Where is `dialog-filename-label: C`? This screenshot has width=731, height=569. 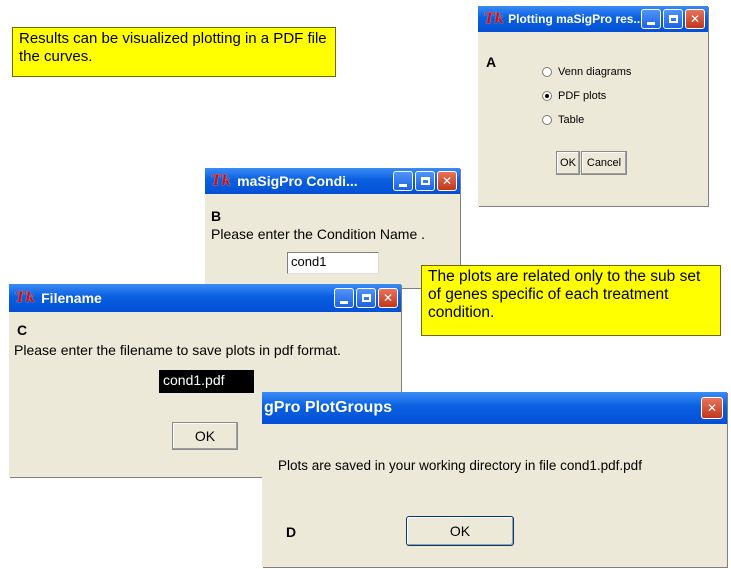 dialog-filename-label: C is located at coordinates (22, 330).